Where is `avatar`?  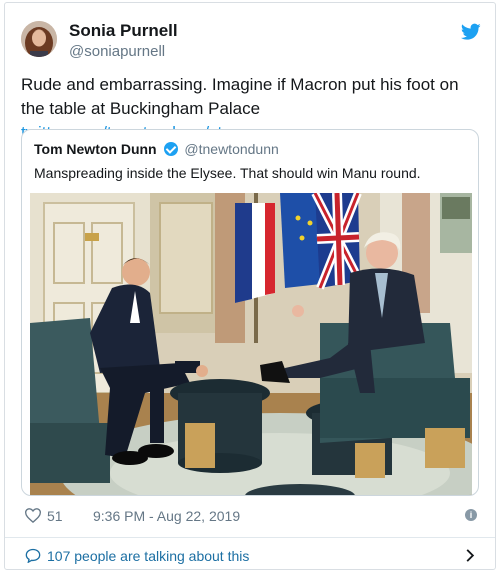 avatar is located at coordinates (39, 39).